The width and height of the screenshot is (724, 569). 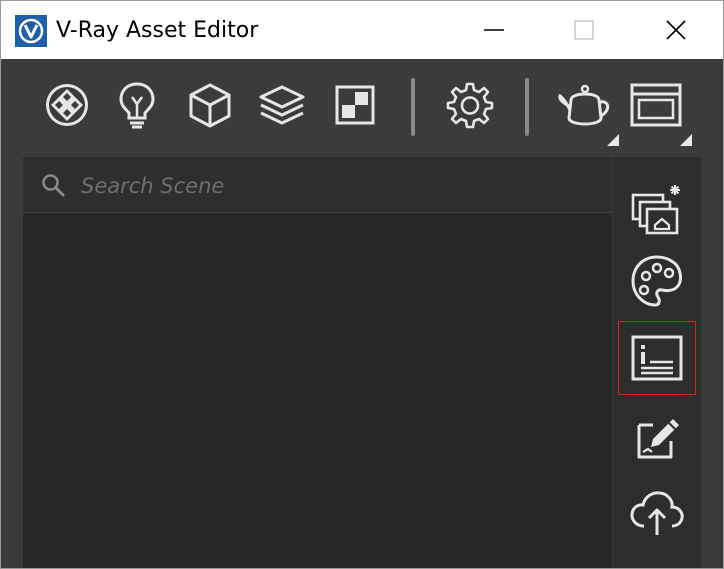 What do you see at coordinates (331, 186) in the screenshot?
I see `search-input` at bounding box center [331, 186].